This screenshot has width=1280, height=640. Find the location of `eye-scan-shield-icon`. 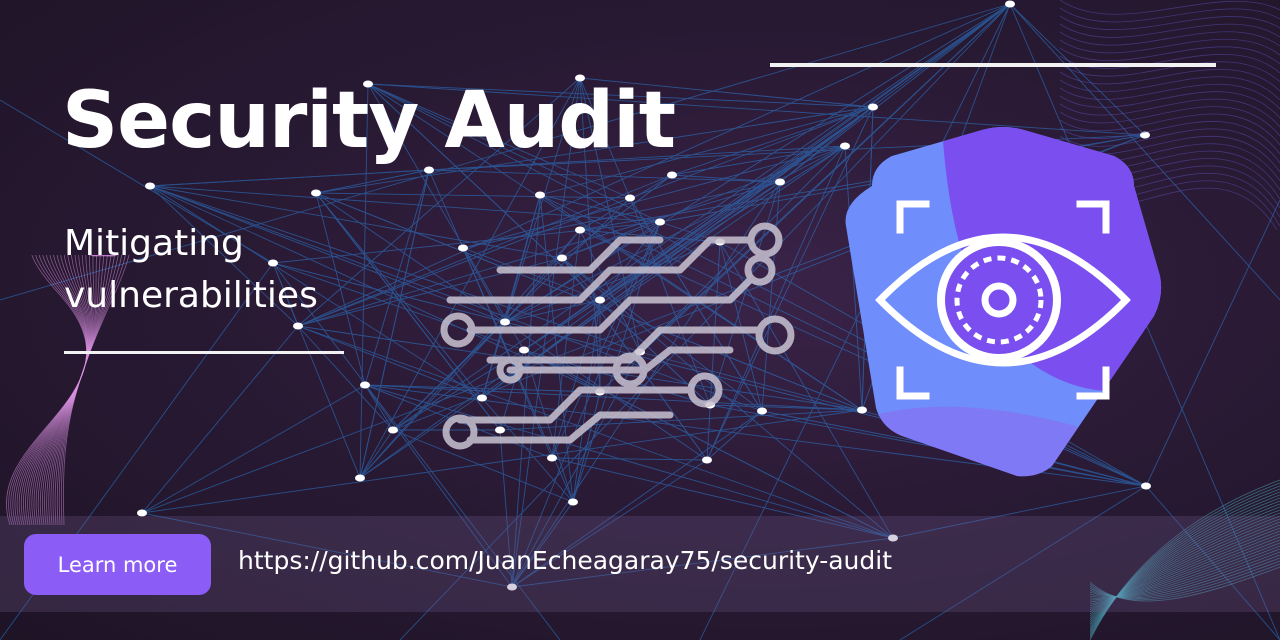

eye-scan-shield-icon is located at coordinates (1003, 302).